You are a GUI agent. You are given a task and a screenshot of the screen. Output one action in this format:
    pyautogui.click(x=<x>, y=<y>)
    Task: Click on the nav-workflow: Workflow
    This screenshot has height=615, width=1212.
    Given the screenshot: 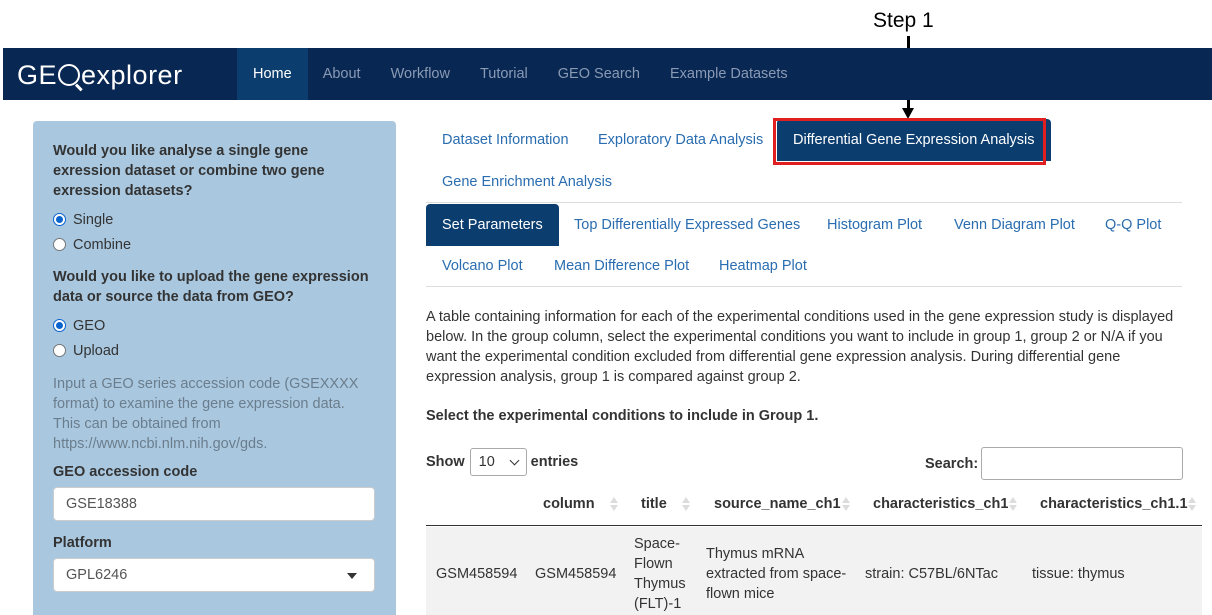 What is the action you would take?
    pyautogui.click(x=420, y=74)
    